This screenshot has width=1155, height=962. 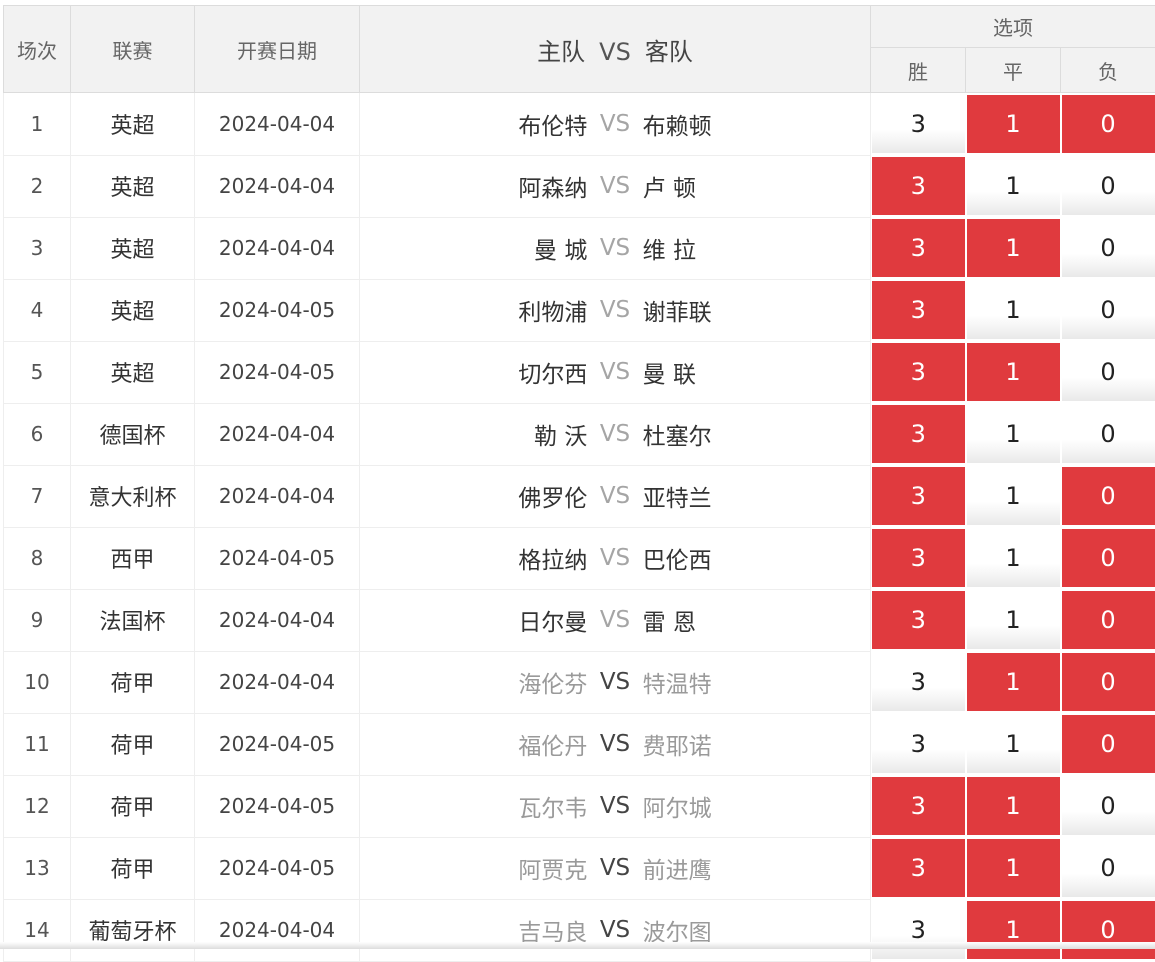 I want to click on row-match: 布伦特VS布赖顿, so click(x=615, y=124).